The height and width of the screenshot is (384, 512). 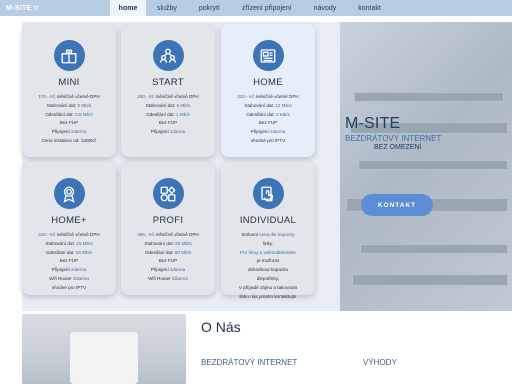 I want to click on plan-detail-text: dohodnout kapacitu, so click(x=268, y=270).